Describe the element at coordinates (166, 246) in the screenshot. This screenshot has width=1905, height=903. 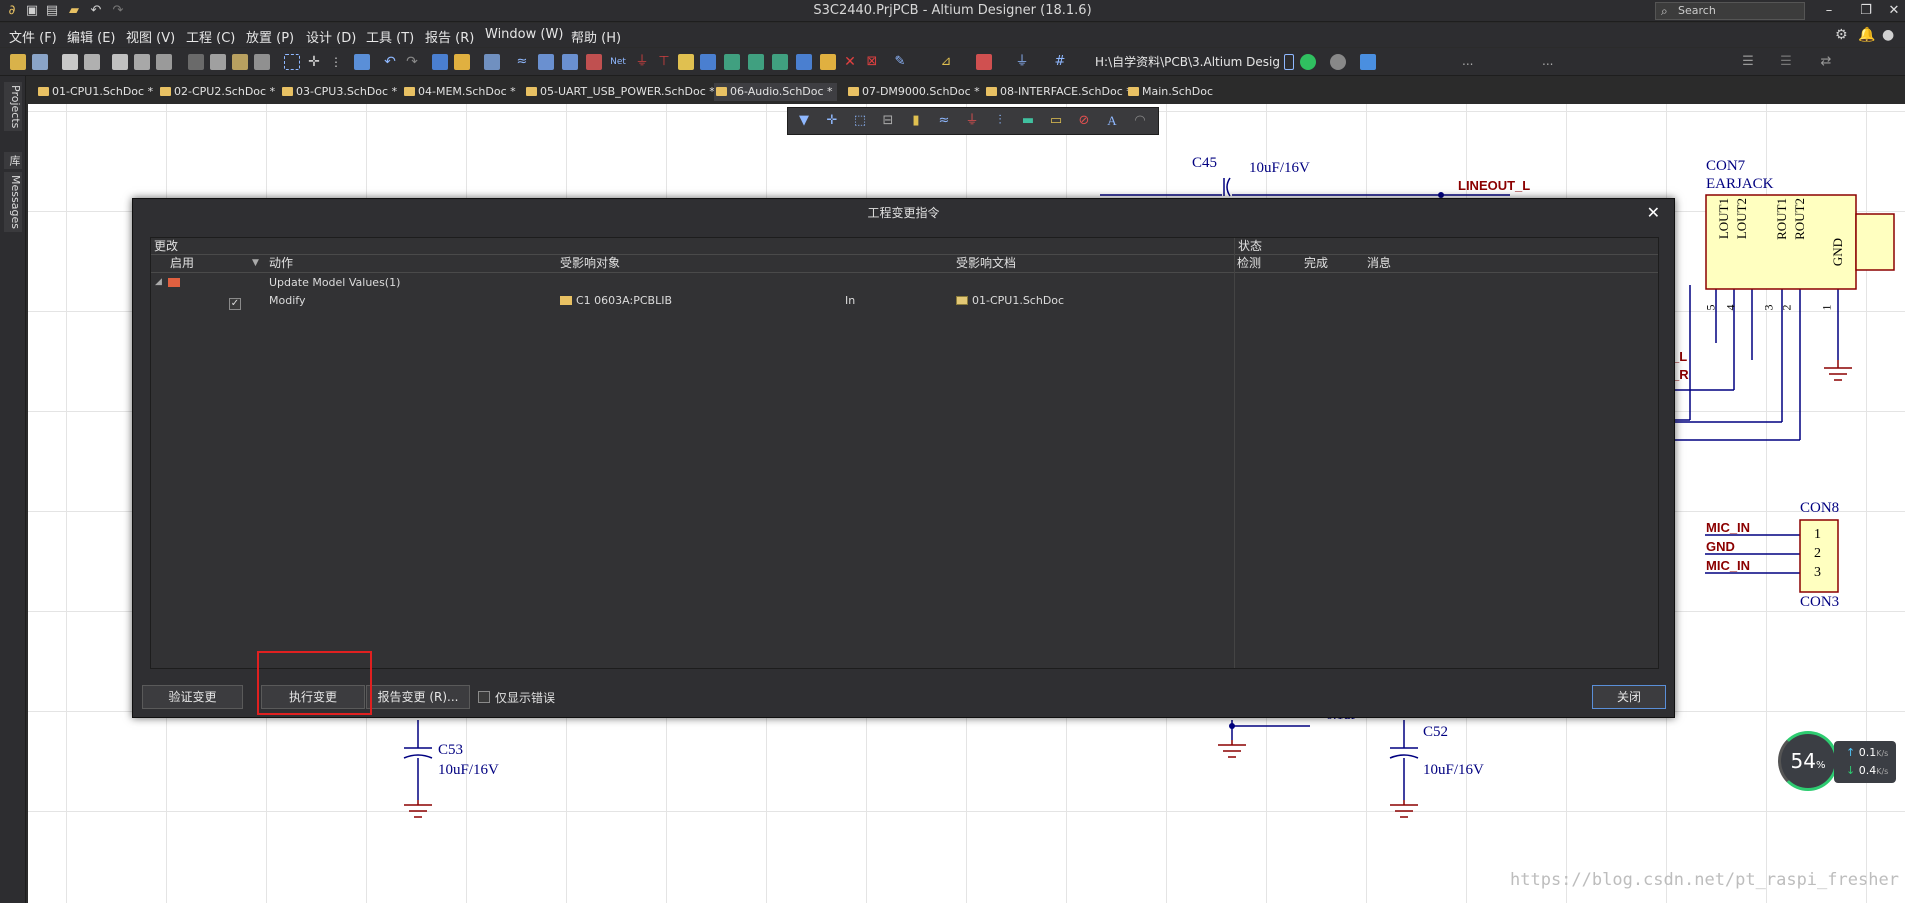
I see `group-header-change: 更改` at that location.